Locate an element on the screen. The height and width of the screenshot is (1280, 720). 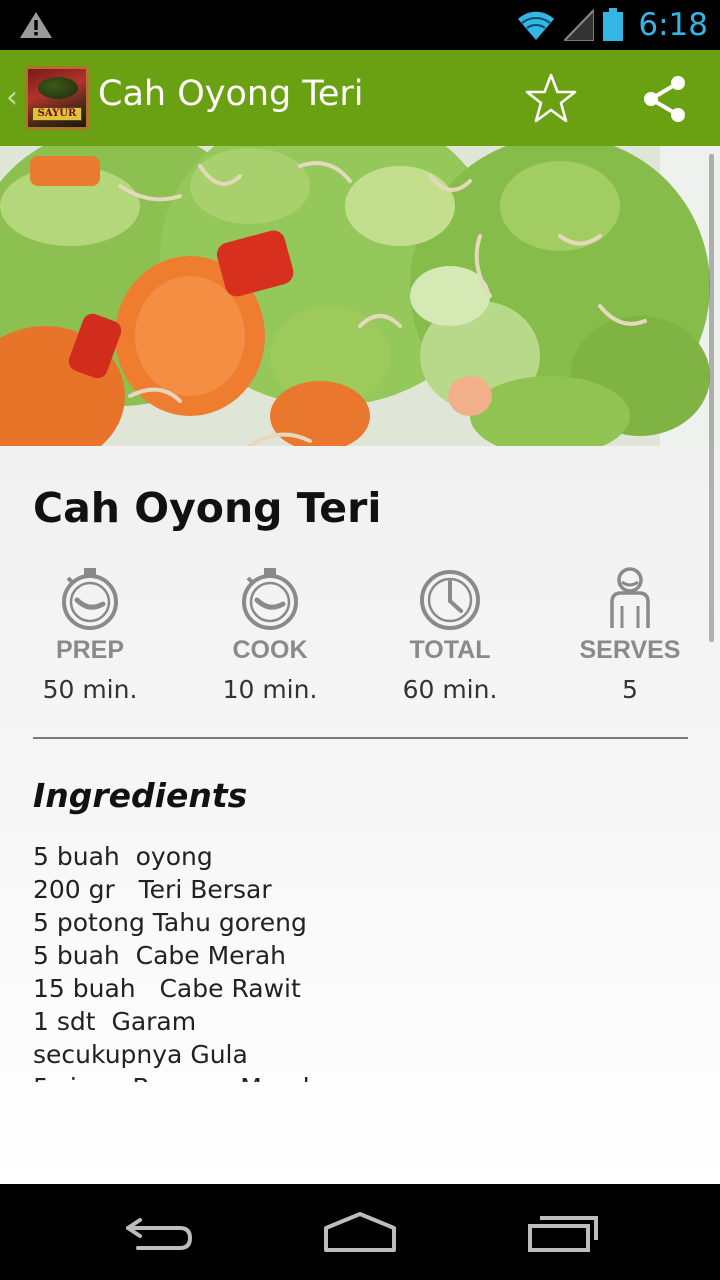
stat-total-label: TOTAL is located at coordinates (450, 650).